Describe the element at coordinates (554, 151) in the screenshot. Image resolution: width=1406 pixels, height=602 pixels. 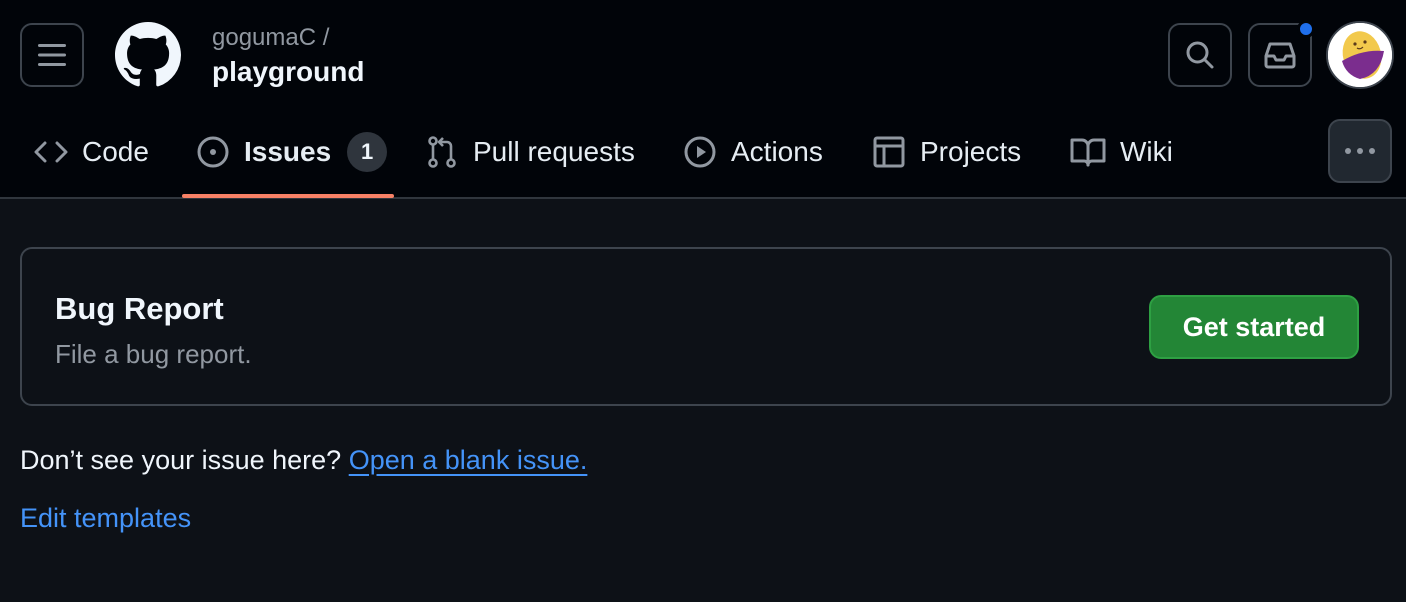
I see `tab-pull-requests-label: Pull requests` at that location.